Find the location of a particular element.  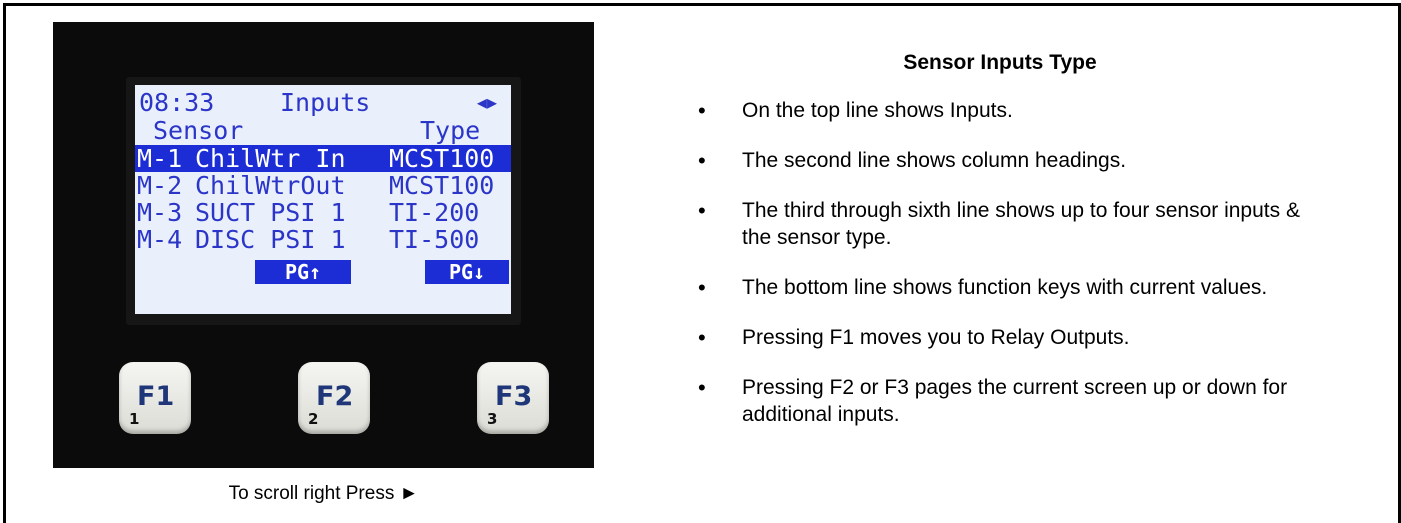

f1-key-label: F1 is located at coordinates (156, 396).